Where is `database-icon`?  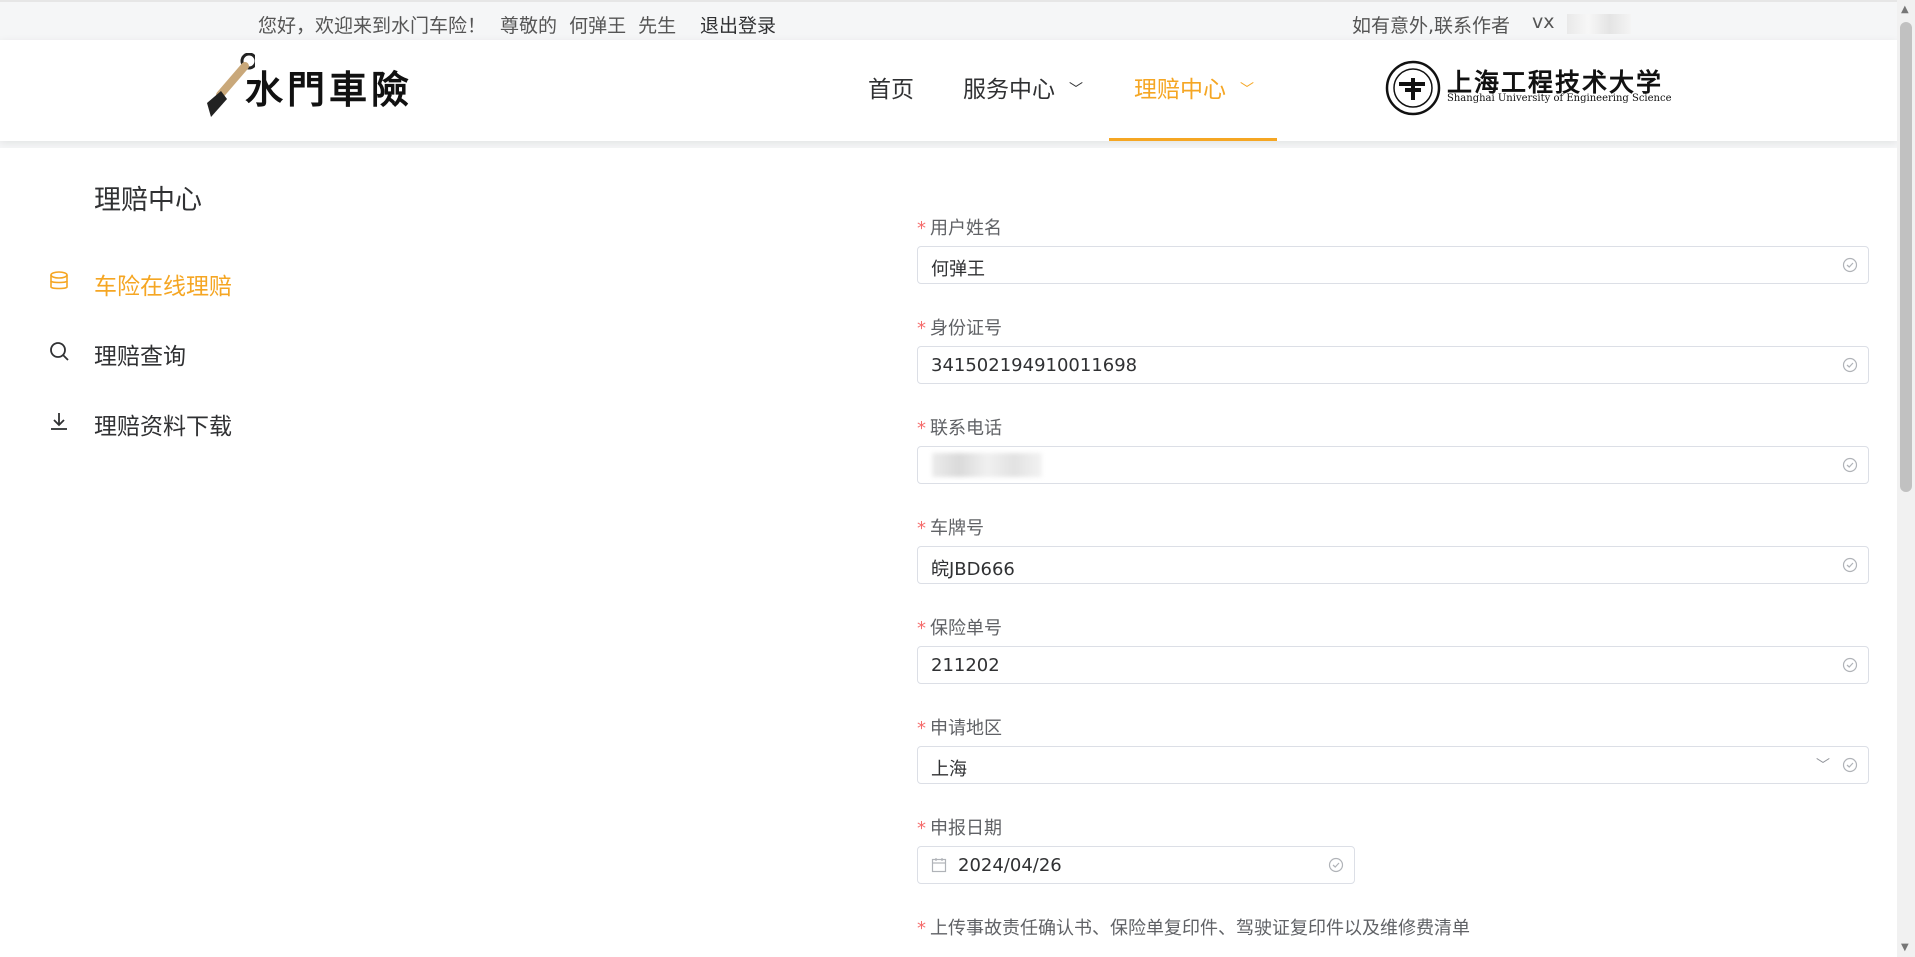 database-icon is located at coordinates (59, 280).